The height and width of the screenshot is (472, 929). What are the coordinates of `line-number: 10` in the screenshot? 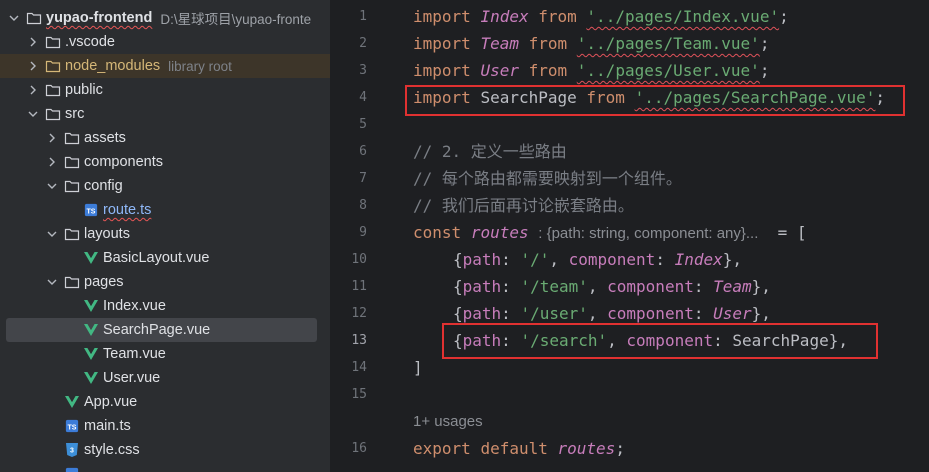 It's located at (359, 259).